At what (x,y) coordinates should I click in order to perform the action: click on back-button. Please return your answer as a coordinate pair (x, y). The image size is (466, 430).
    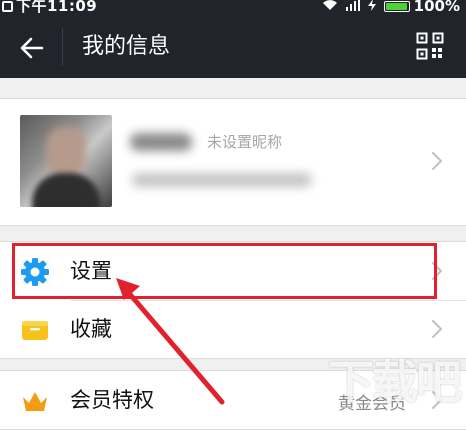
    Looking at the image, I should click on (32, 48).